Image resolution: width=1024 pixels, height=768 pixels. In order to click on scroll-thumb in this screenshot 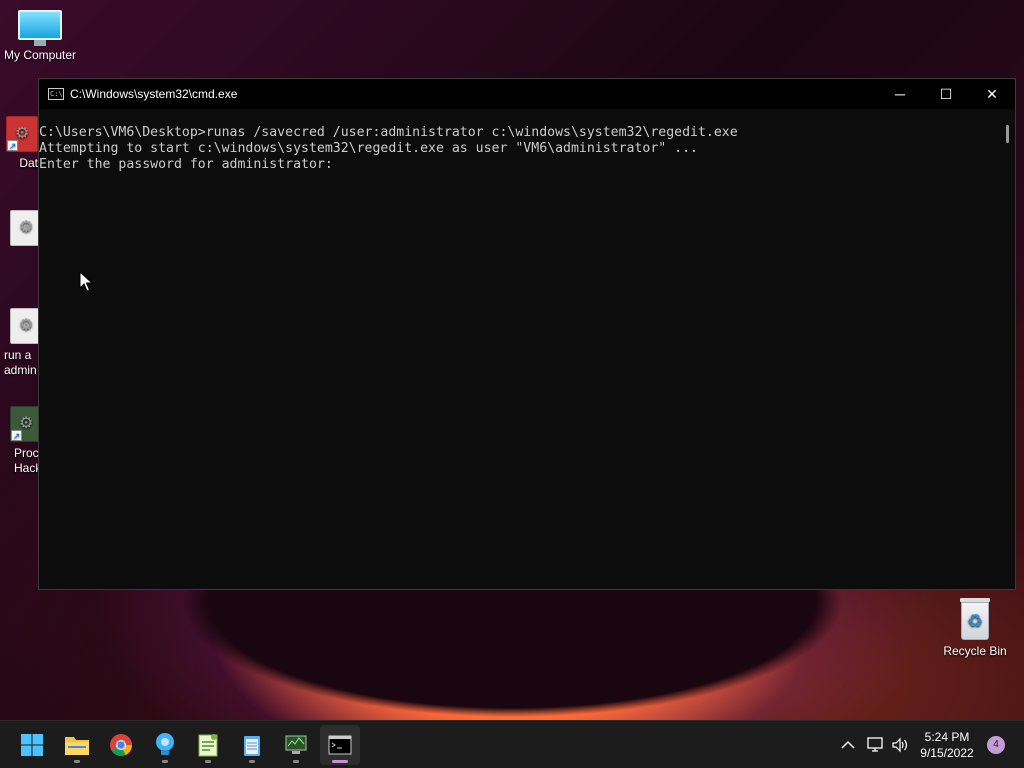, I will do `click(1007, 134)`.